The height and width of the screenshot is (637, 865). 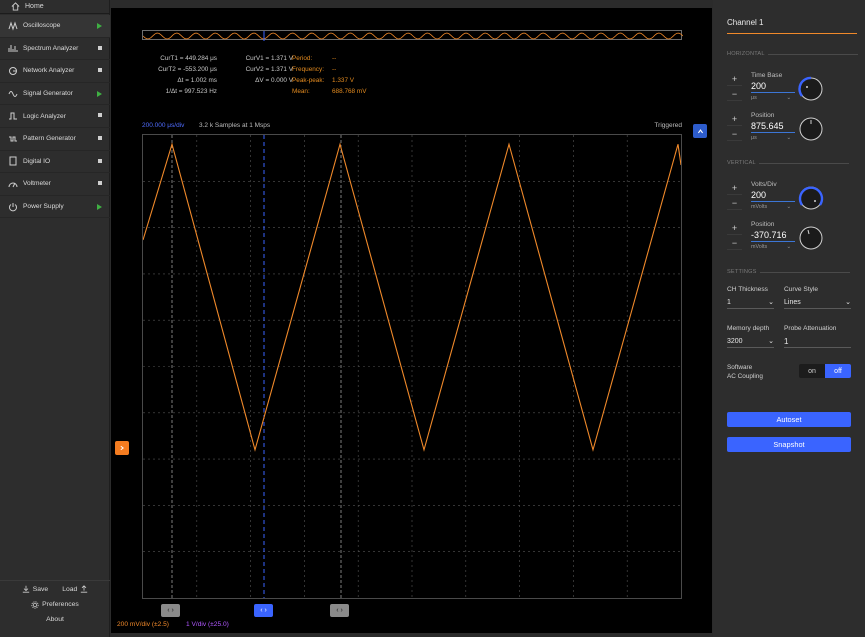 What do you see at coordinates (771, 138) in the screenshot?
I see `h-position-unit-select: μs ⌄` at bounding box center [771, 138].